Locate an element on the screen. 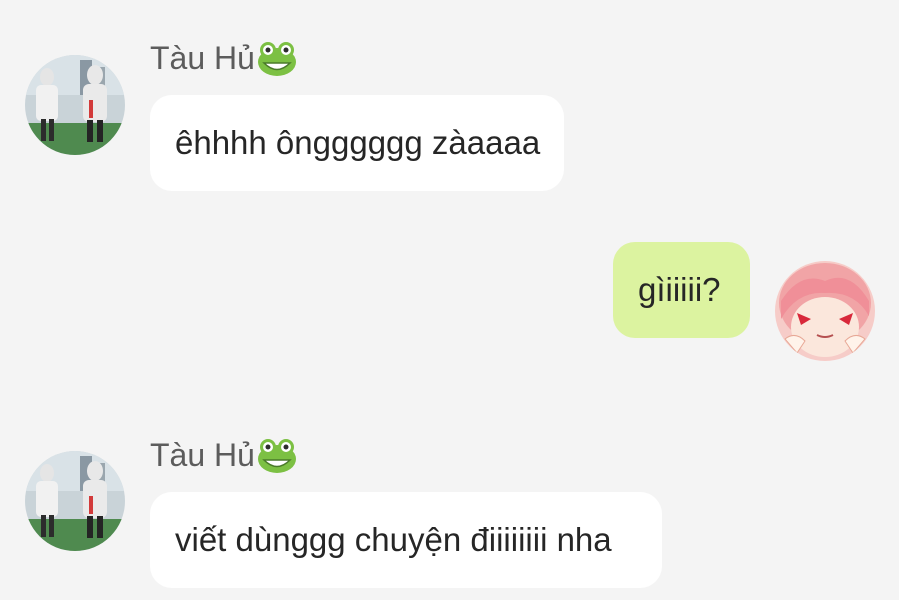 Image resolution: width=899 pixels, height=600 pixels. incoming-message-bubble: êhhhh ôngggggg zàaaaa is located at coordinates (357, 143).